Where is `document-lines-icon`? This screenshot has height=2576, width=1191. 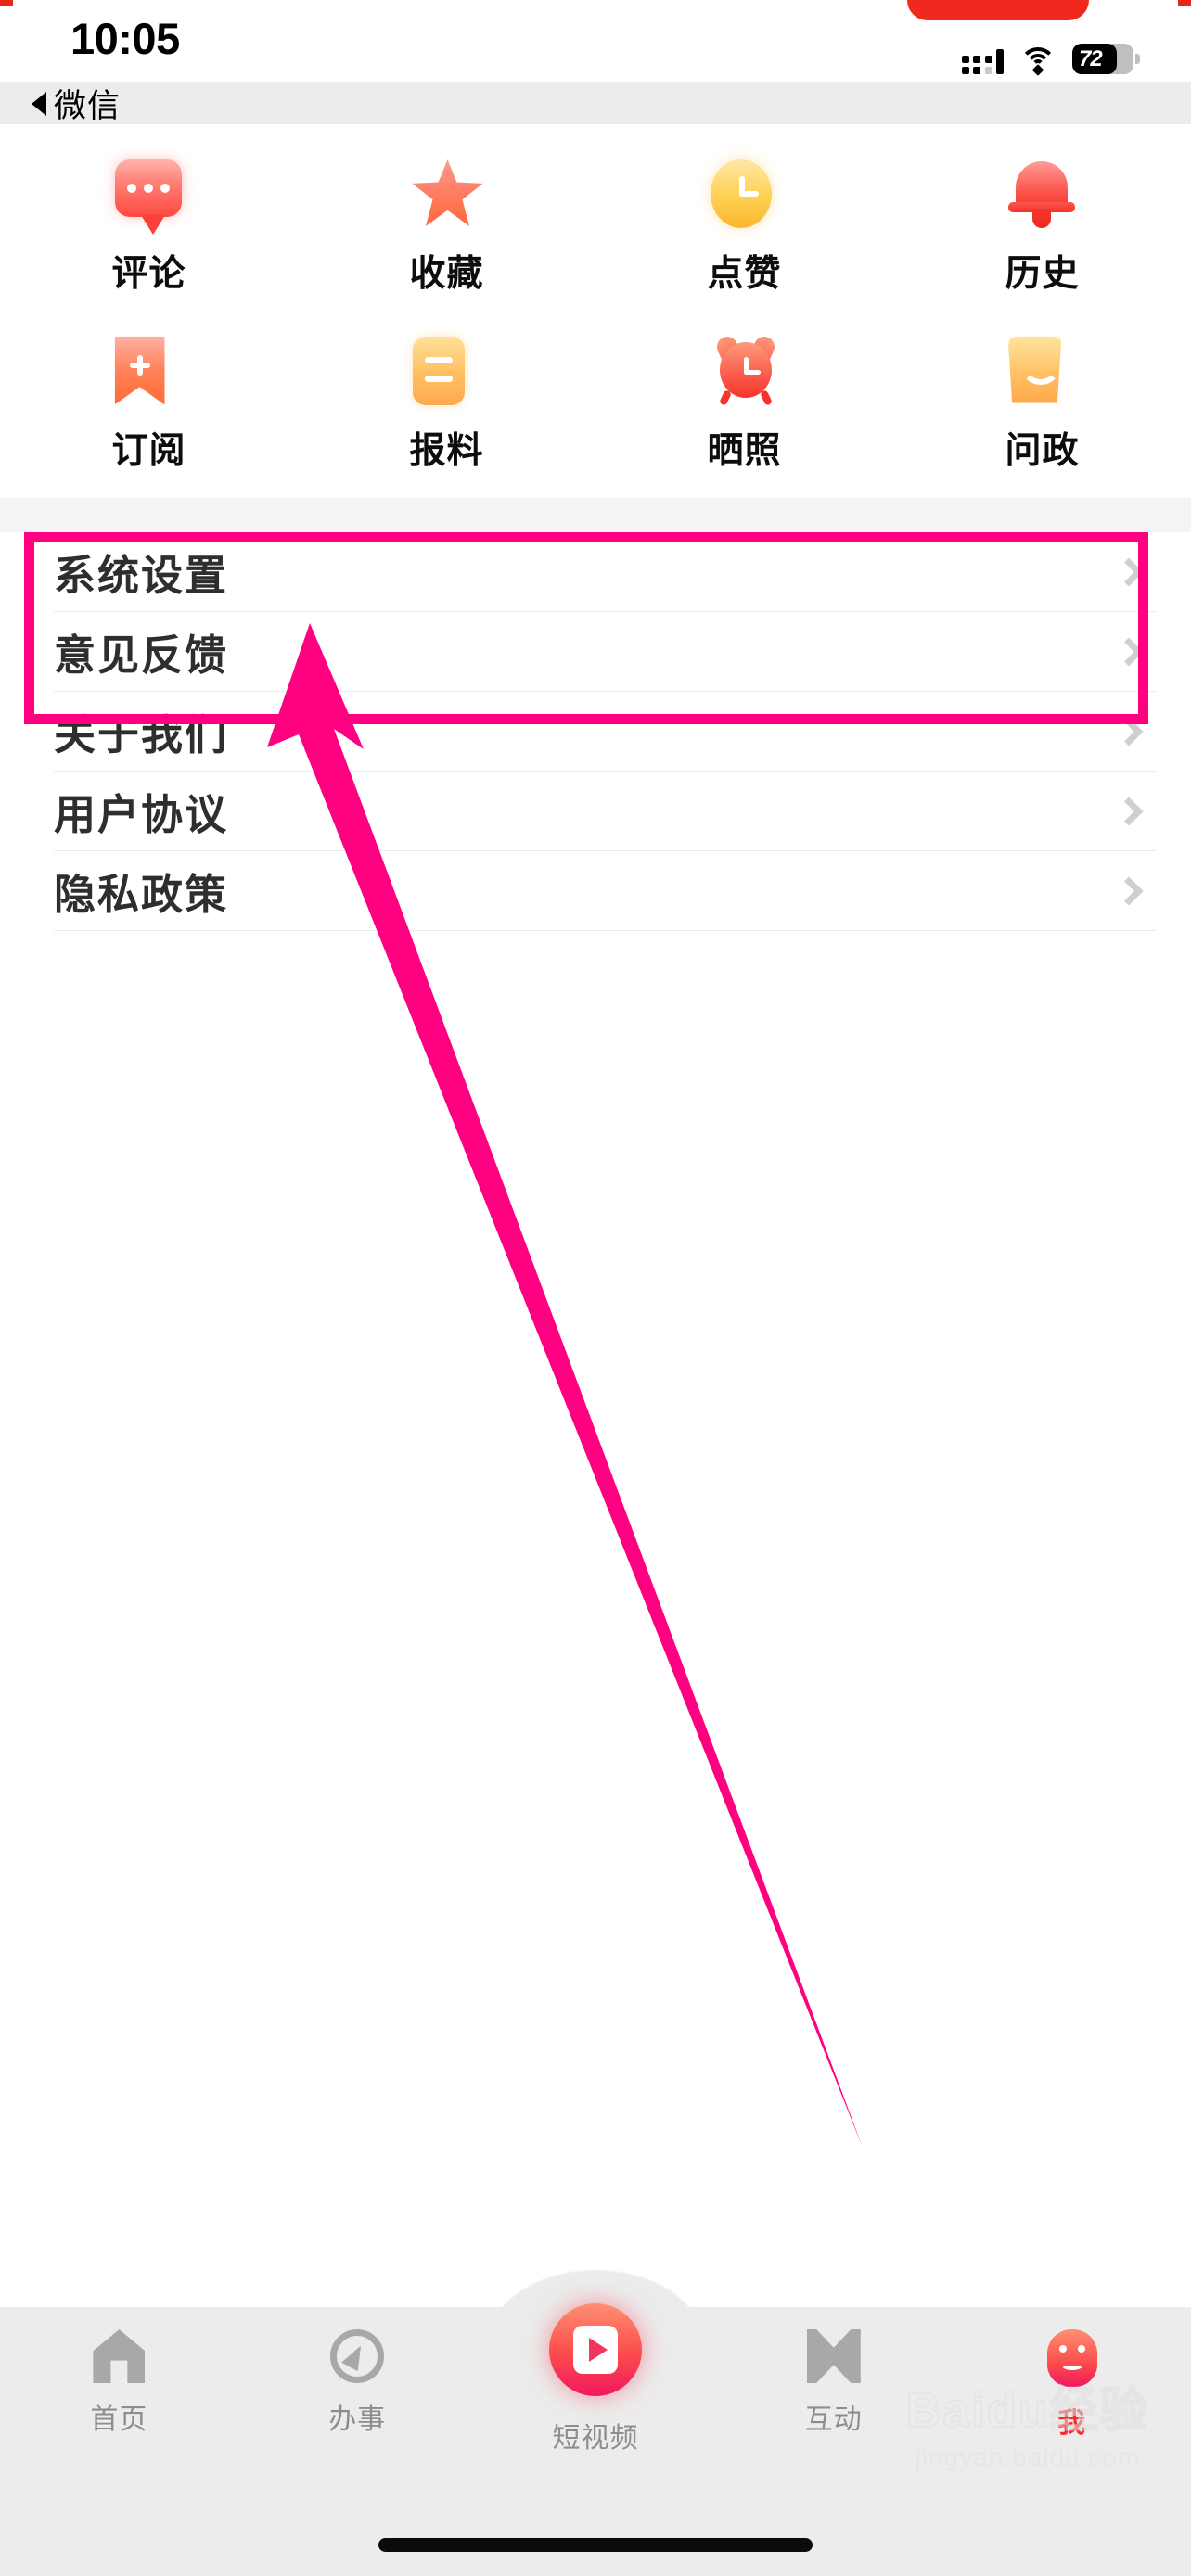 document-lines-icon is located at coordinates (446, 370).